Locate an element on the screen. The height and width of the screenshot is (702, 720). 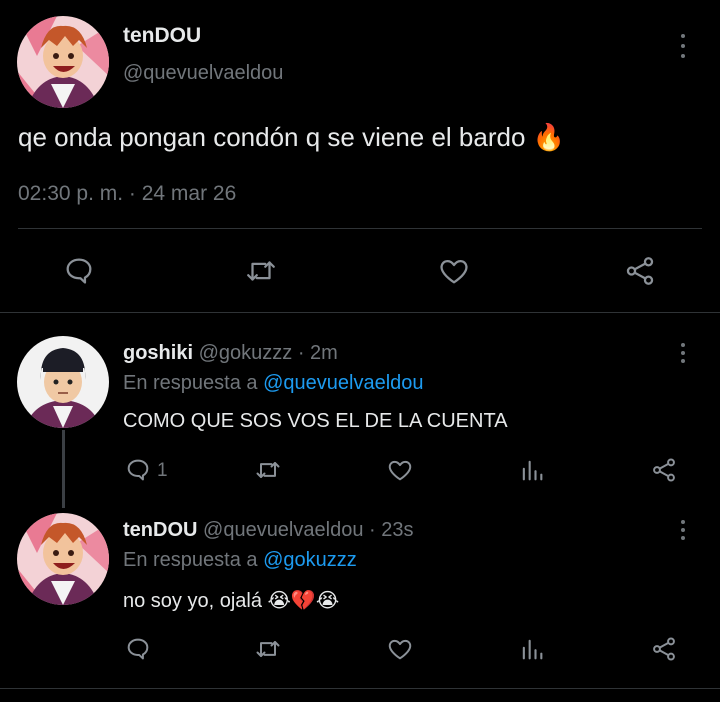
thread-line is located at coordinates (63, 469).